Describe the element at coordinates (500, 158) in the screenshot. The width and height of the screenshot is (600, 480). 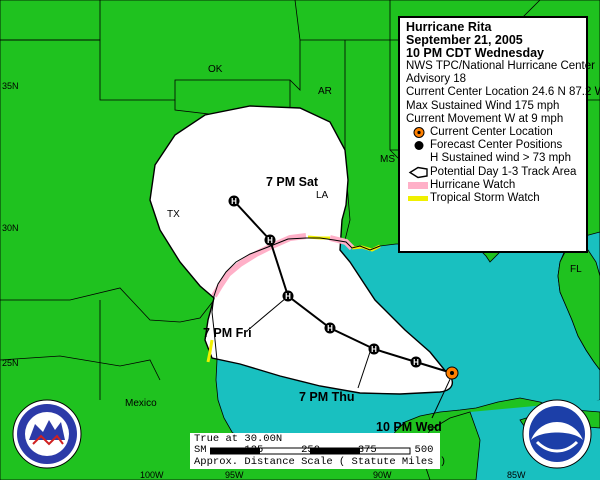
I see `legend-sustained-wind: H Sustained wind > 73 mph` at that location.